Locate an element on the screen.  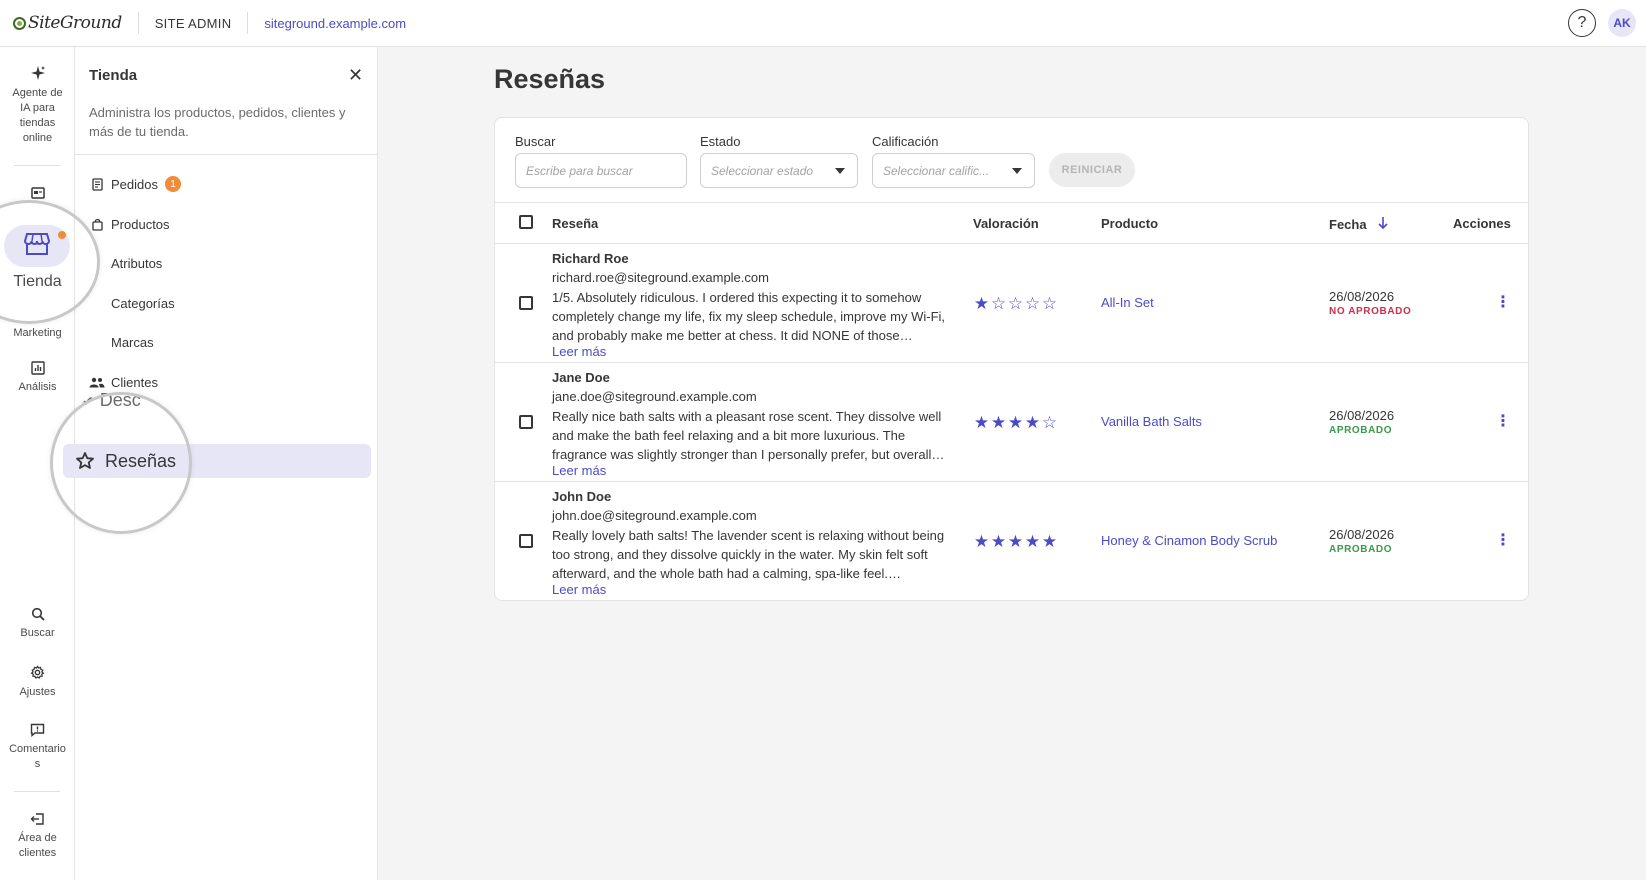
rating-stars: ★ ★ ★ ★ ☆ is located at coordinates (1015, 423).